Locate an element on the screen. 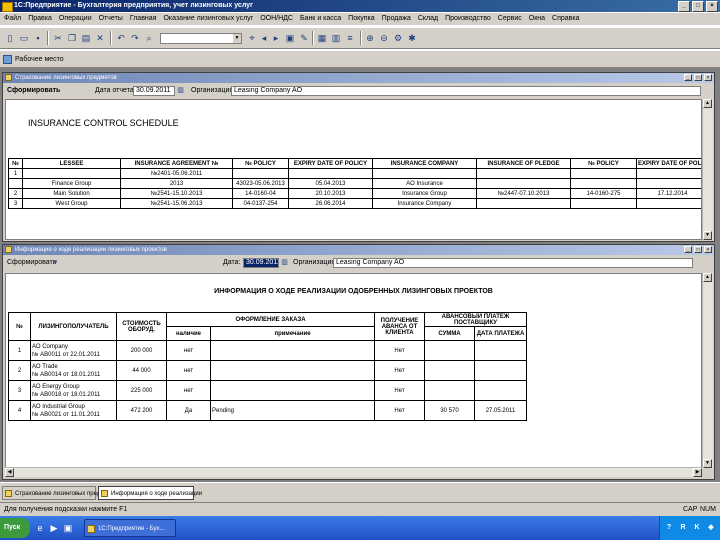  tab-insurance-report: Страхование лизинговых предметов is located at coordinates (59, 493).